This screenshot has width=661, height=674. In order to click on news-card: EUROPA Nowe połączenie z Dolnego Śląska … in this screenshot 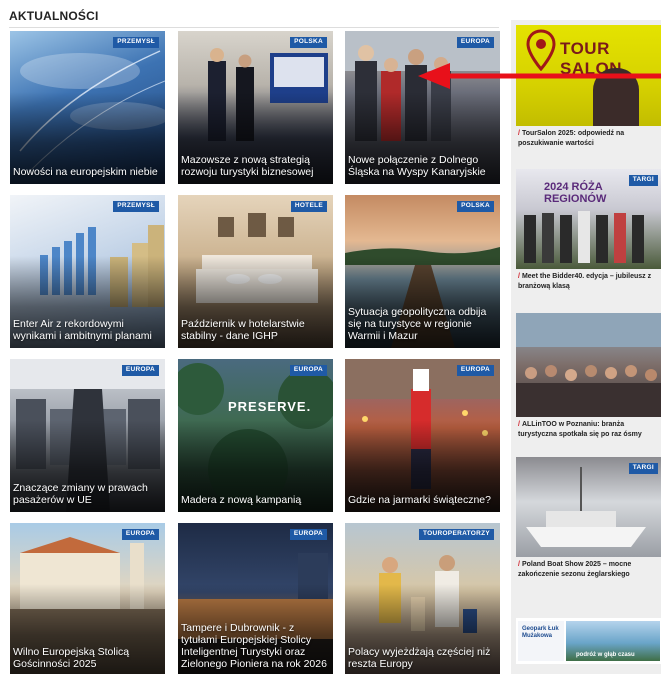, I will do `click(422, 107)`.